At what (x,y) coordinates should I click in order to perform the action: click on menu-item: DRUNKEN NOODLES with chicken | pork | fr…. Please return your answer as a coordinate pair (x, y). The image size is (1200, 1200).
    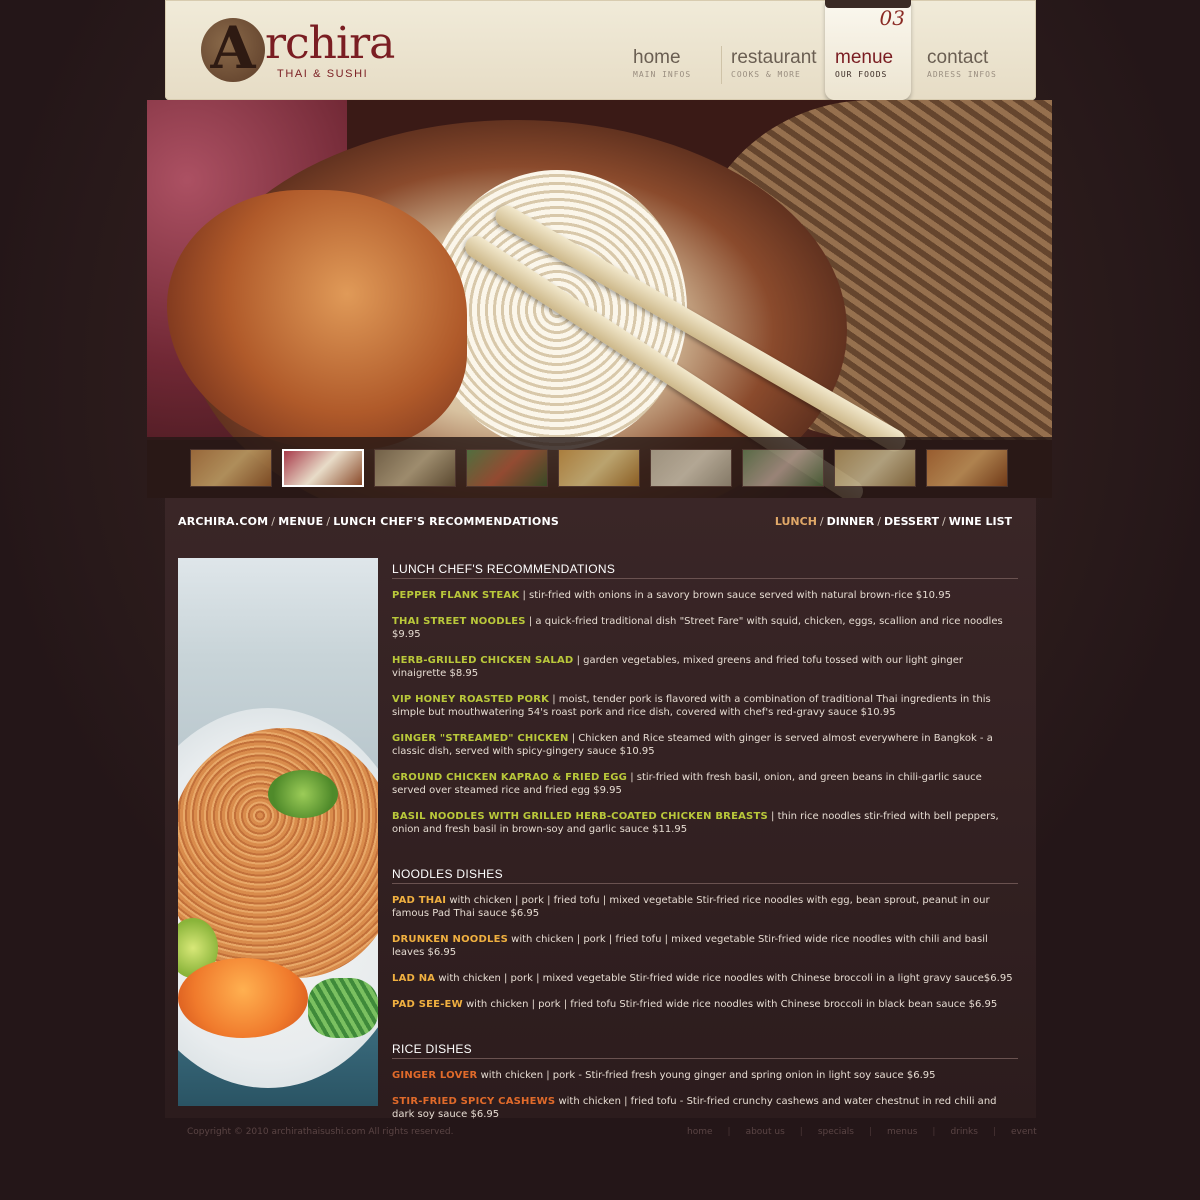
    Looking at the image, I should click on (705, 946).